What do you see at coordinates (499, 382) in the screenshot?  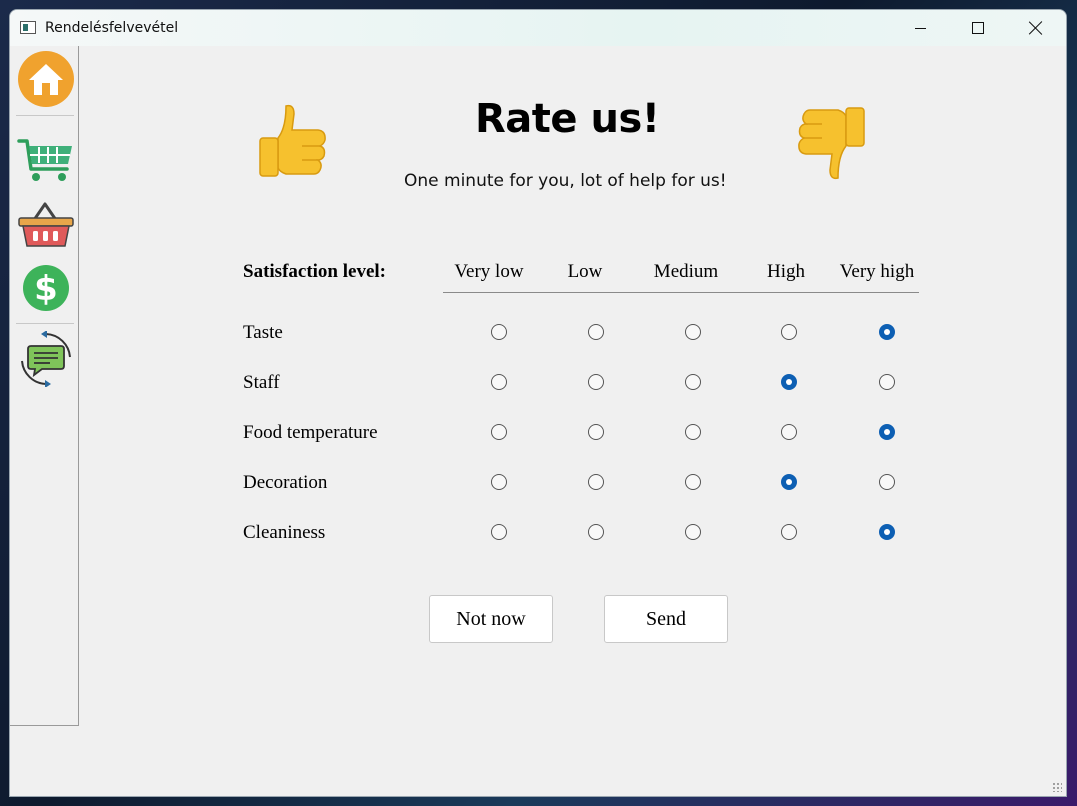 I see `radio-staff-very-low` at bounding box center [499, 382].